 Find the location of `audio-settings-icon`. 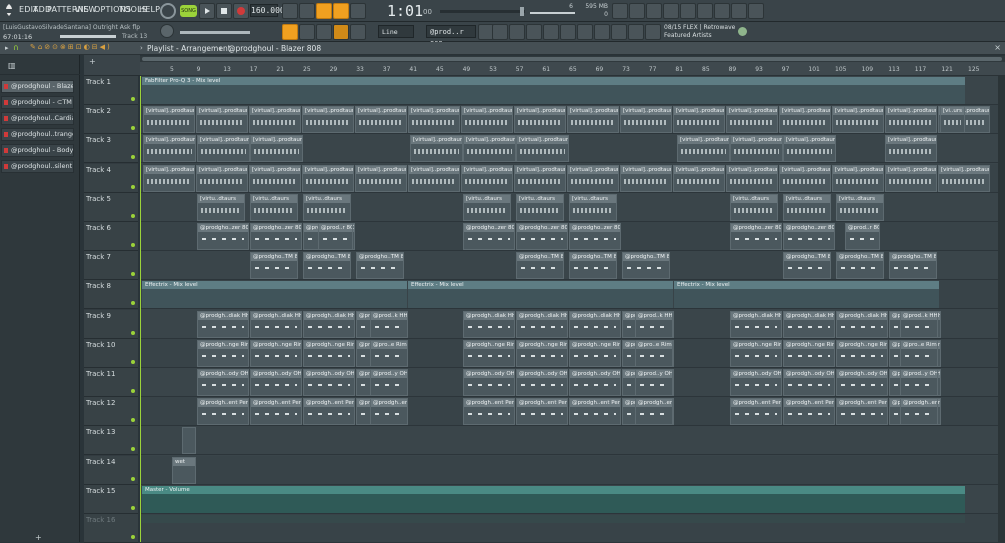

audio-settings-icon is located at coordinates (688, 11).